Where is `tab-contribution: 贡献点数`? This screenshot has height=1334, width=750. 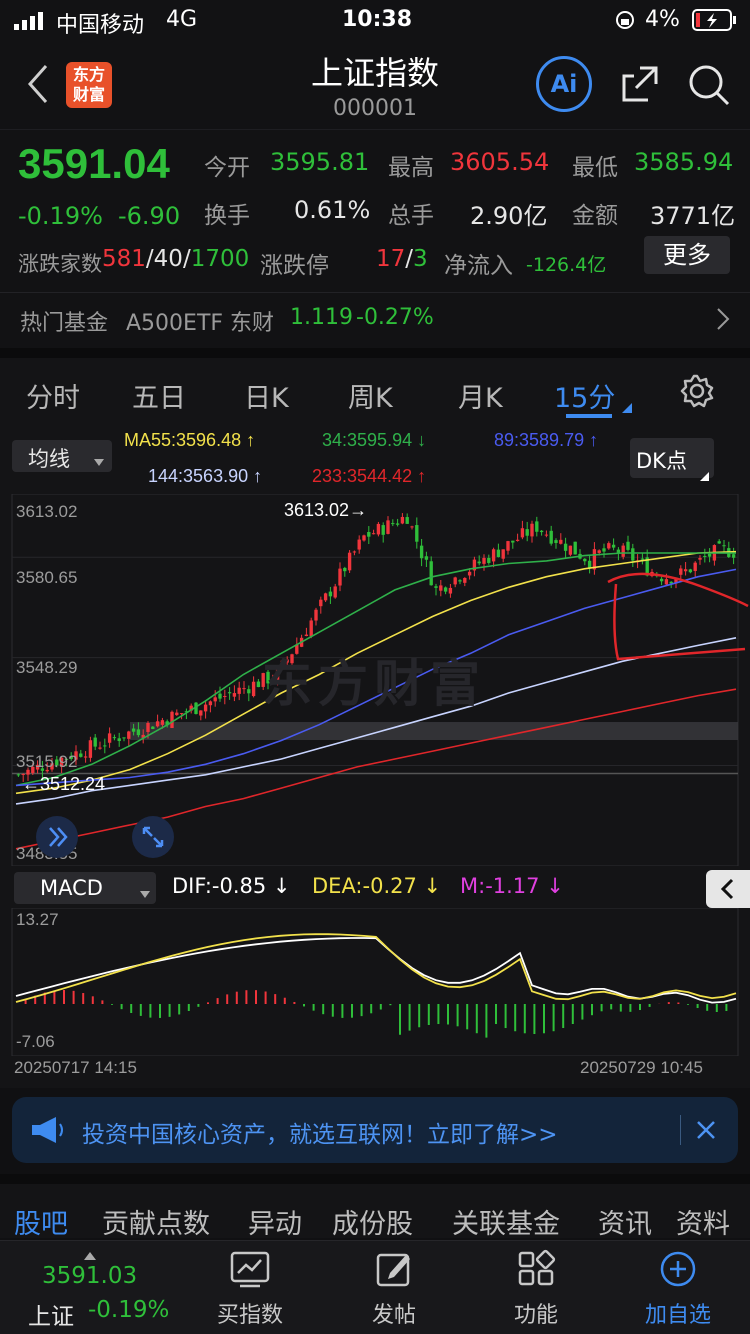
tab-contribution: 贡献点数 is located at coordinates (156, 1221).